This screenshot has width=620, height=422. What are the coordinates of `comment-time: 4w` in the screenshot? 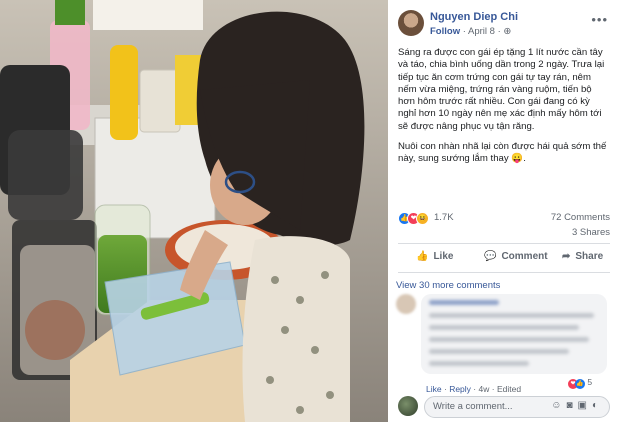 It's located at (484, 389).